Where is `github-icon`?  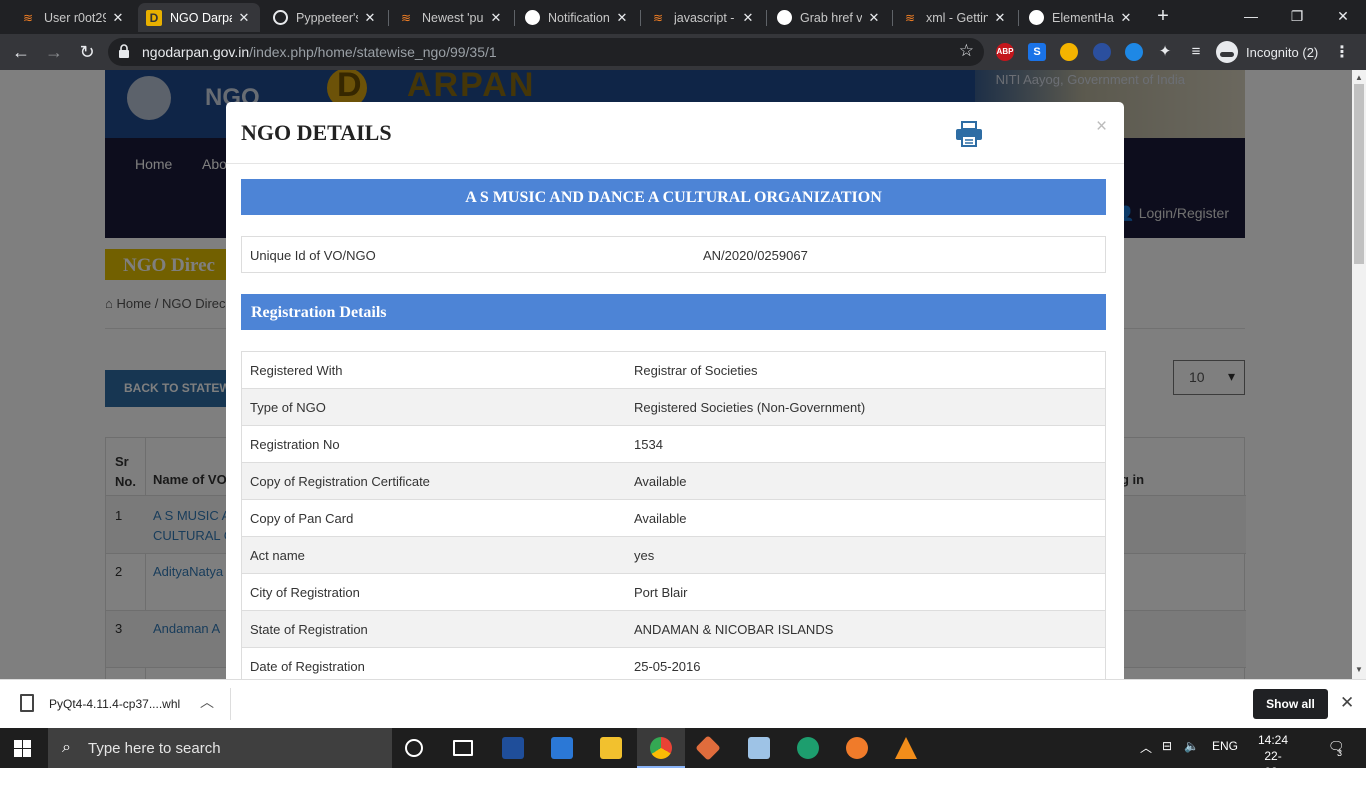 github-icon is located at coordinates (784, 18).